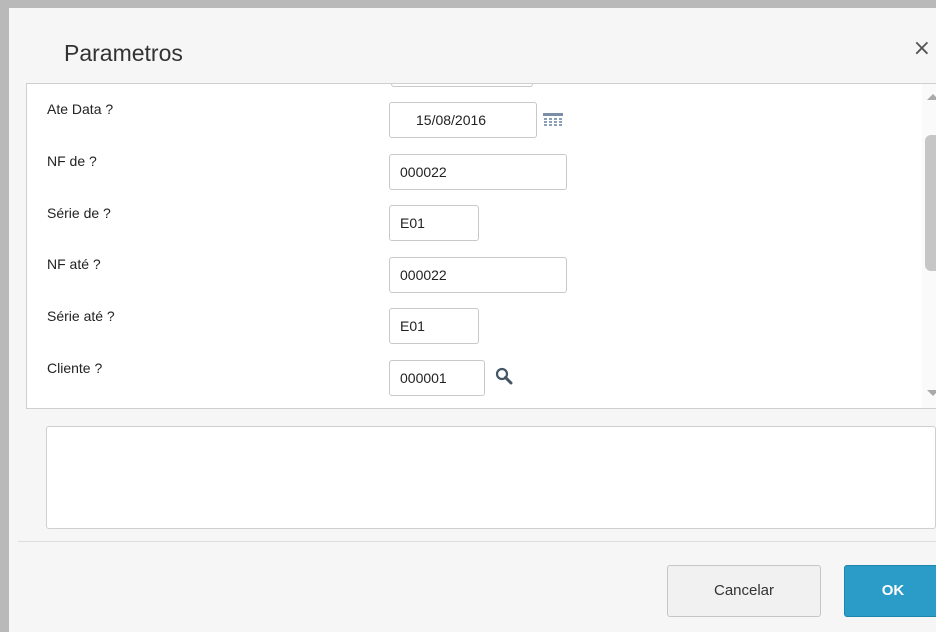 The width and height of the screenshot is (936, 632). Describe the element at coordinates (437, 378) in the screenshot. I see `cliente-field: 000001` at that location.